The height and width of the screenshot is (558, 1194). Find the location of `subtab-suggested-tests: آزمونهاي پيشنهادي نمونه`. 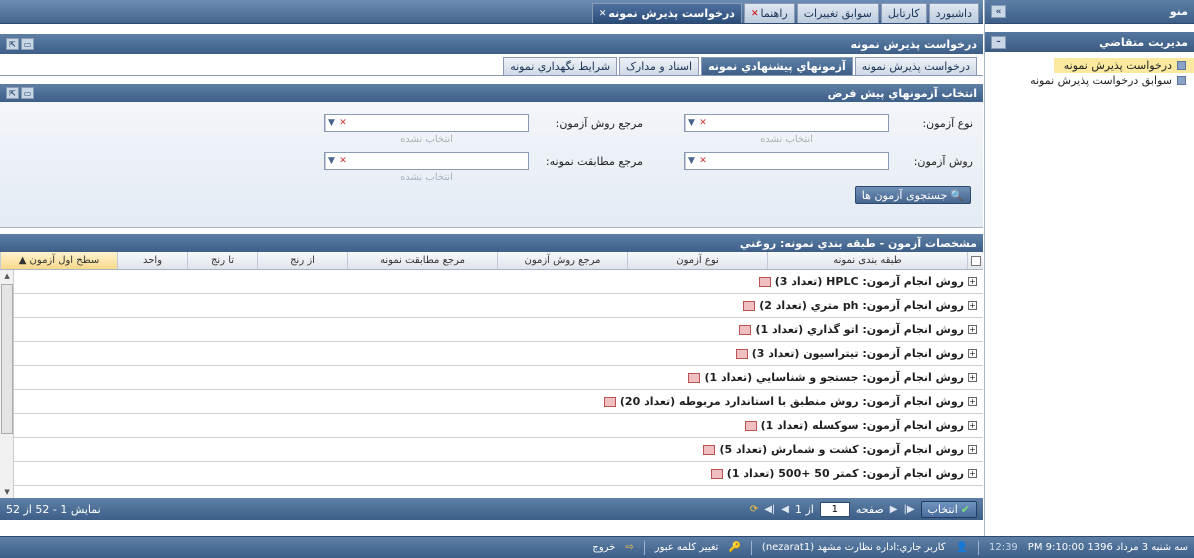

subtab-suggested-tests: آزمونهاي پيشنهادي نمونه is located at coordinates (777, 66).